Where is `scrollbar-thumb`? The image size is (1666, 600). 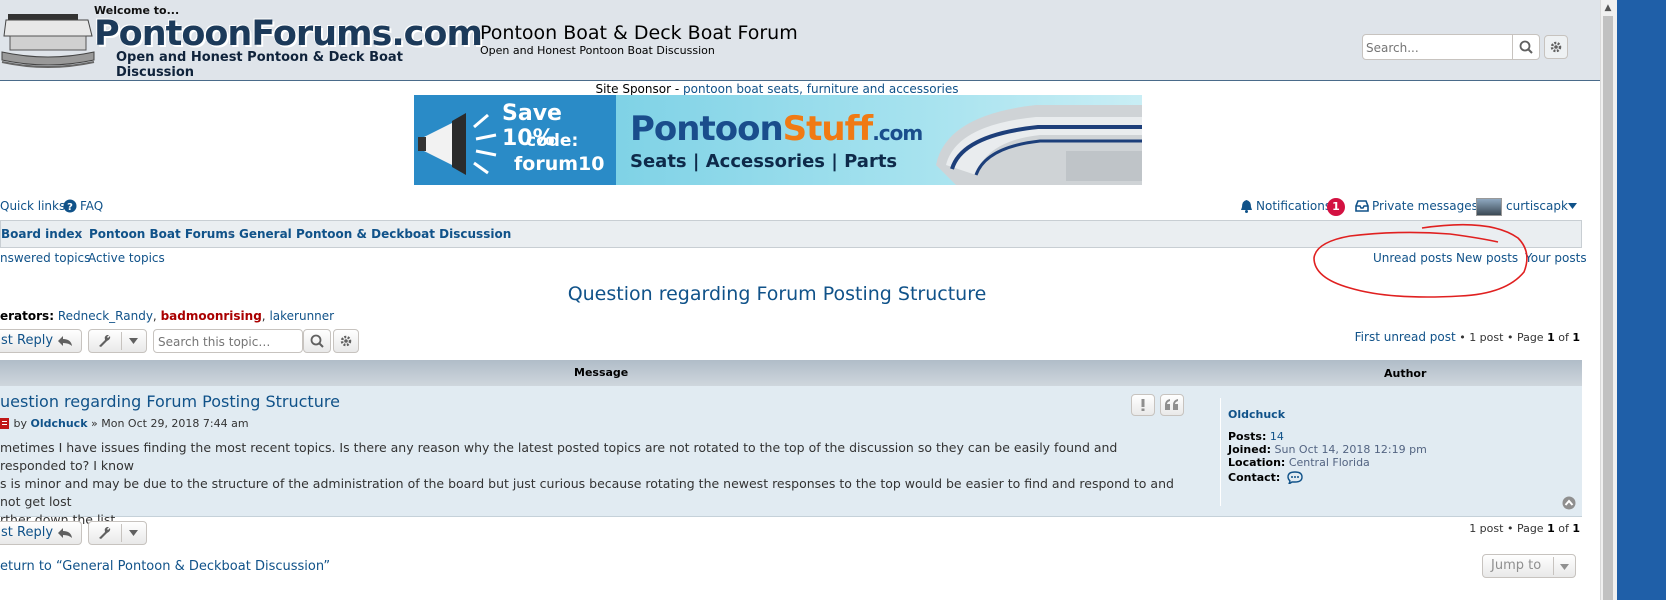
scrollbar-thumb is located at coordinates (1608, 308).